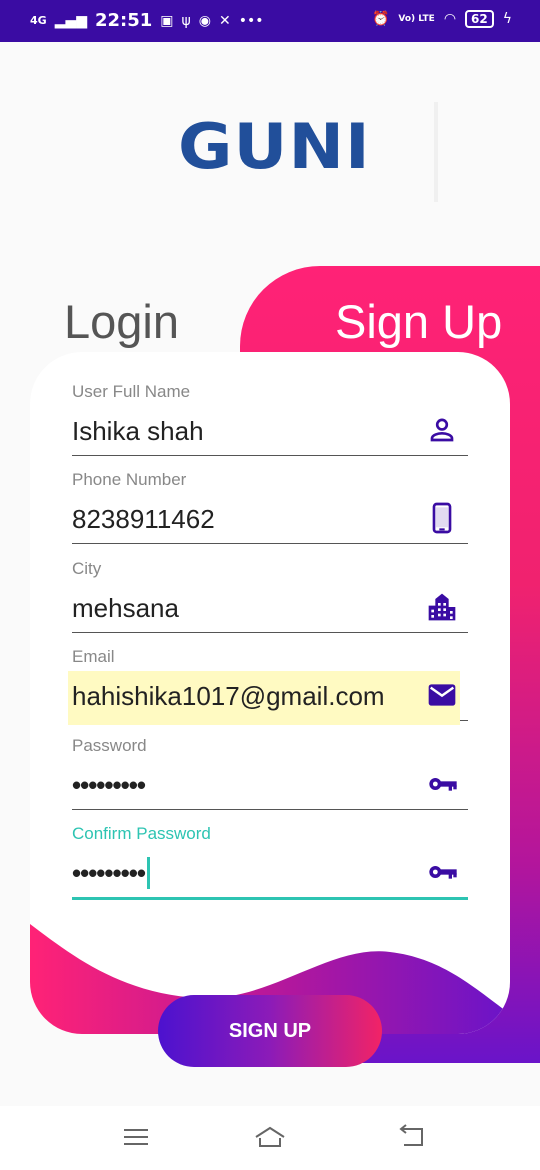  Describe the element at coordinates (109, 745) in the screenshot. I see `password-label: Password` at that location.